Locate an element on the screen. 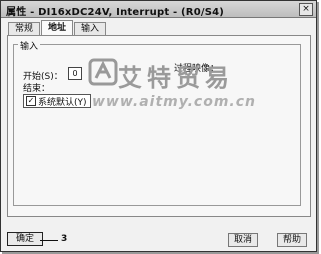  watermark-url: www.aitmy.com.cn is located at coordinates (174, 102).